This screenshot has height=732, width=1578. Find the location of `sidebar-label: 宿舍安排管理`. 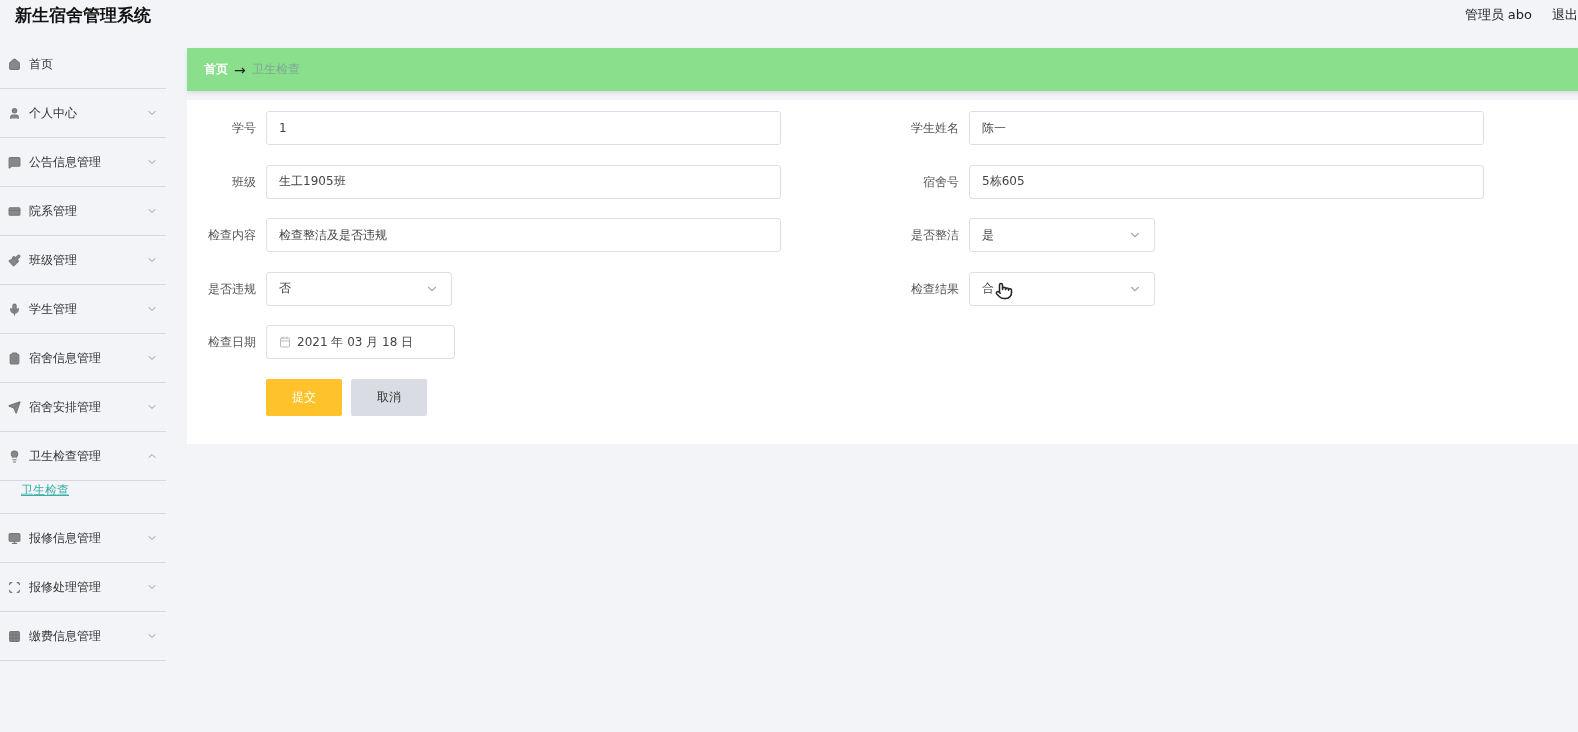

sidebar-label: 宿舍安排管理 is located at coordinates (65, 407).